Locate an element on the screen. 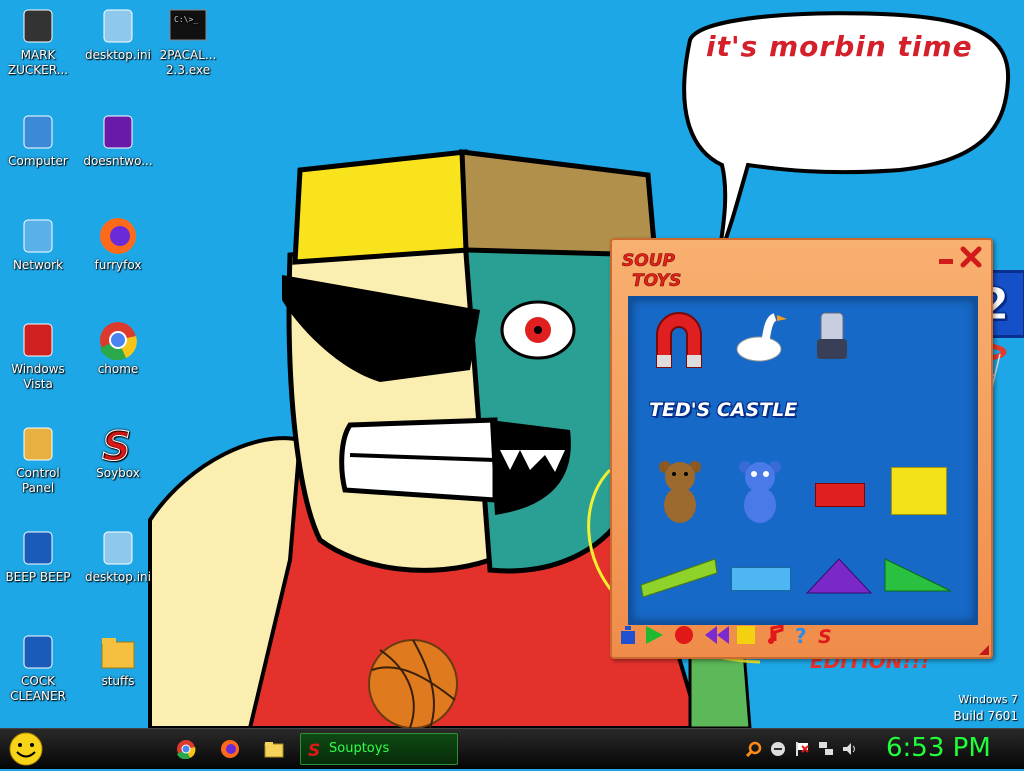  desktop-icon: furryfox is located at coordinates (118, 244).